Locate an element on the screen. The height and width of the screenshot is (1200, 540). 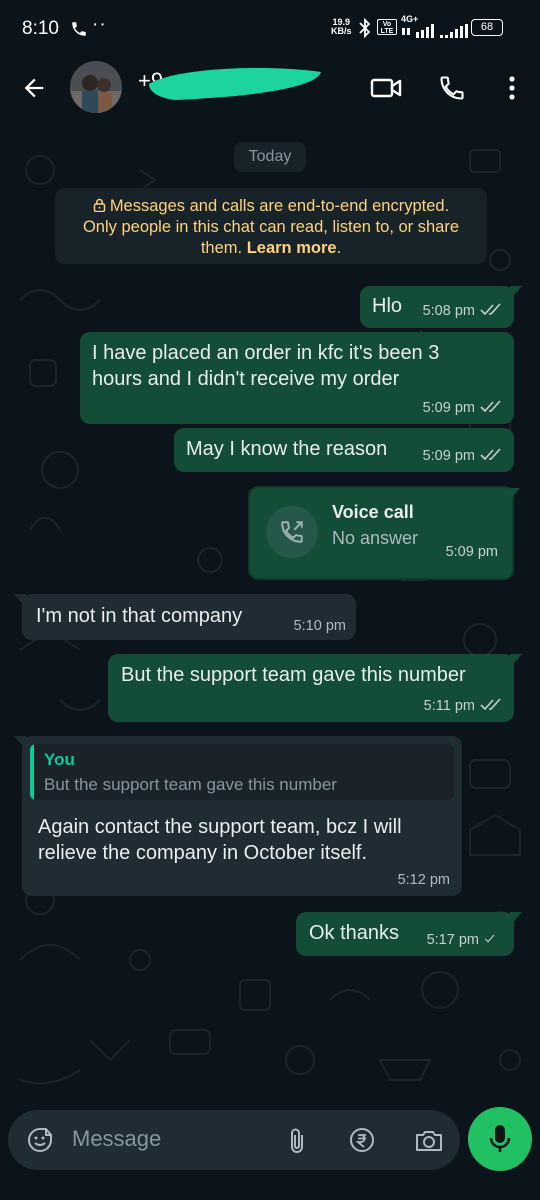
incoming-message: I'm not in that company 5:10 pm is located at coordinates (185, 617).